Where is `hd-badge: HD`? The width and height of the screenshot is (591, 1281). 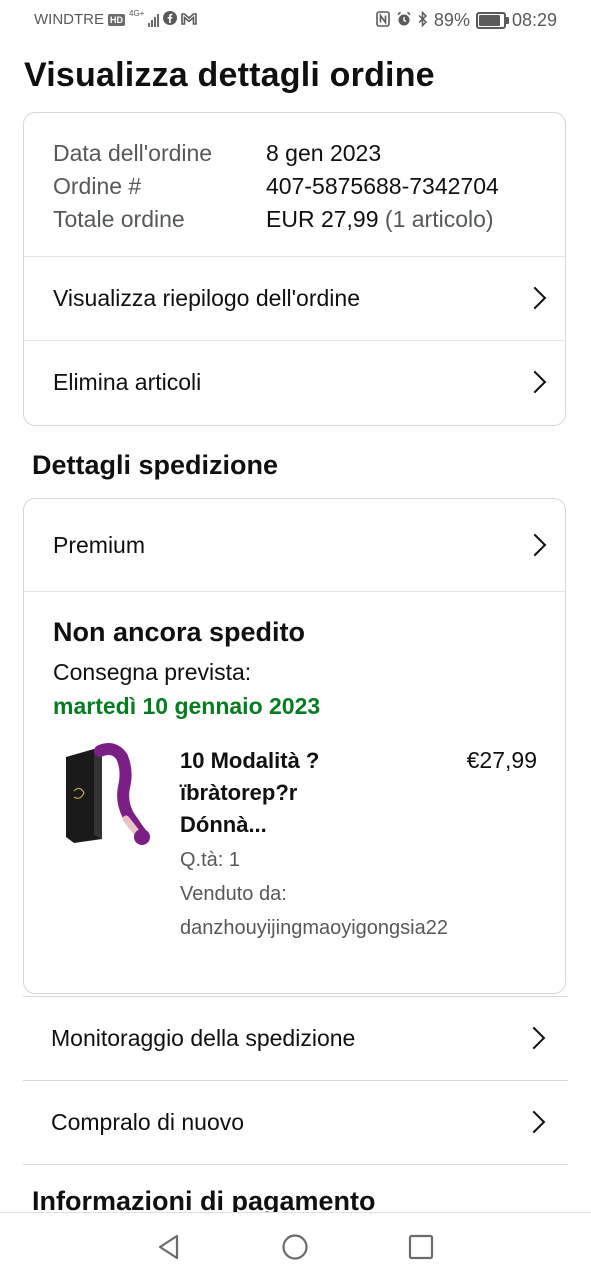 hd-badge: HD is located at coordinates (116, 19).